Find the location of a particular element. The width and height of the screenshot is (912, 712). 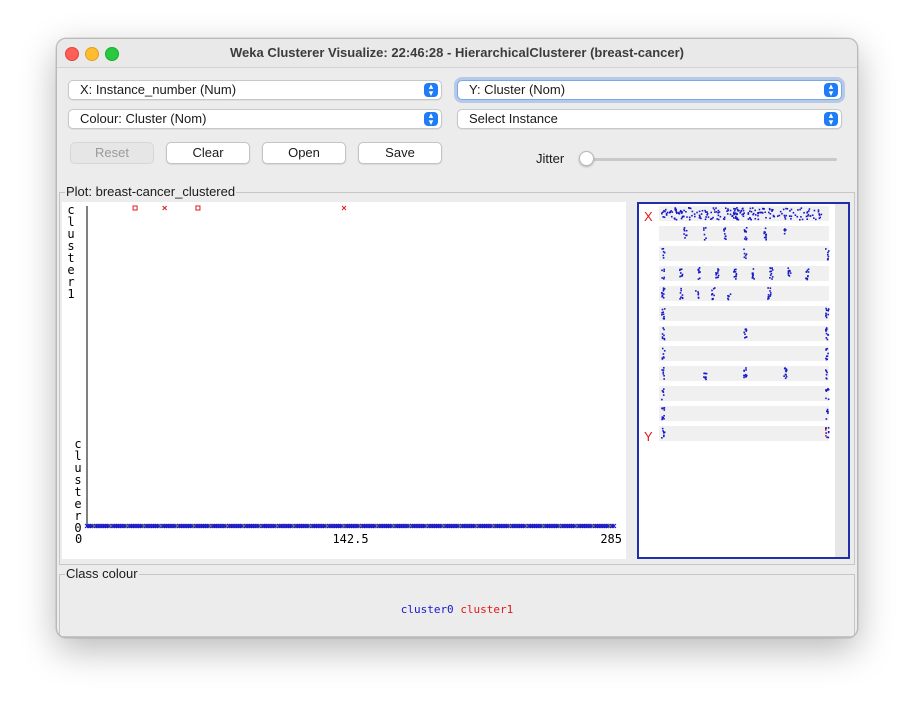

legend-item-cluster0: cluster0 is located at coordinates (427, 609).